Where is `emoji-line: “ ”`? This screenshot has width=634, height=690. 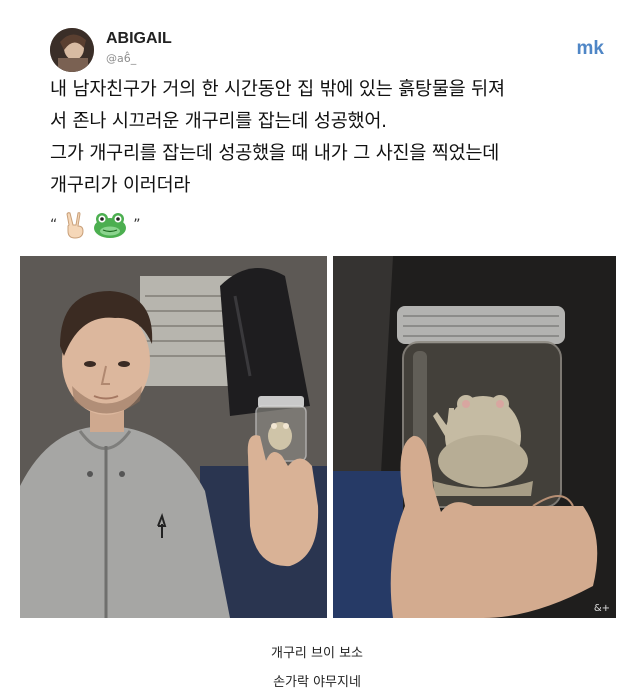
emoji-line: “ ” is located at coordinates (95, 225).